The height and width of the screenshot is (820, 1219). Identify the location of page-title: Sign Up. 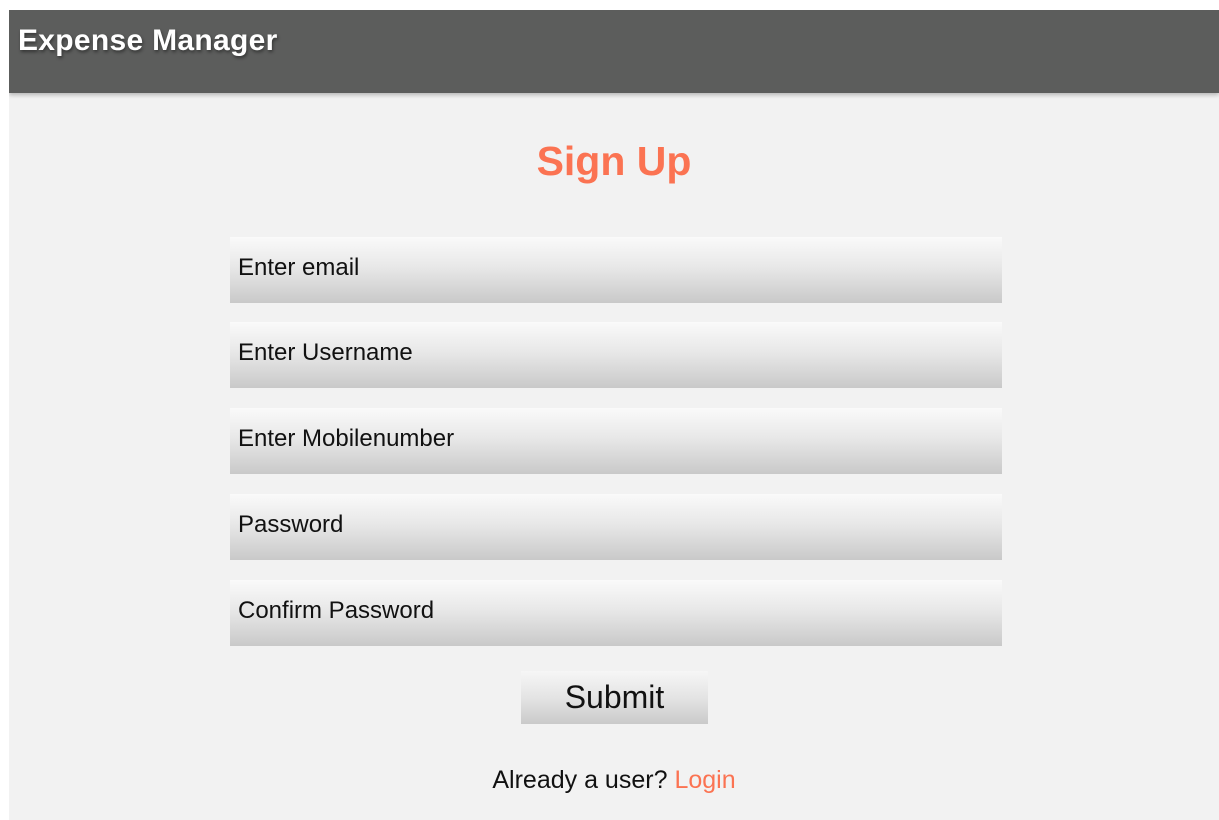
(614, 161).